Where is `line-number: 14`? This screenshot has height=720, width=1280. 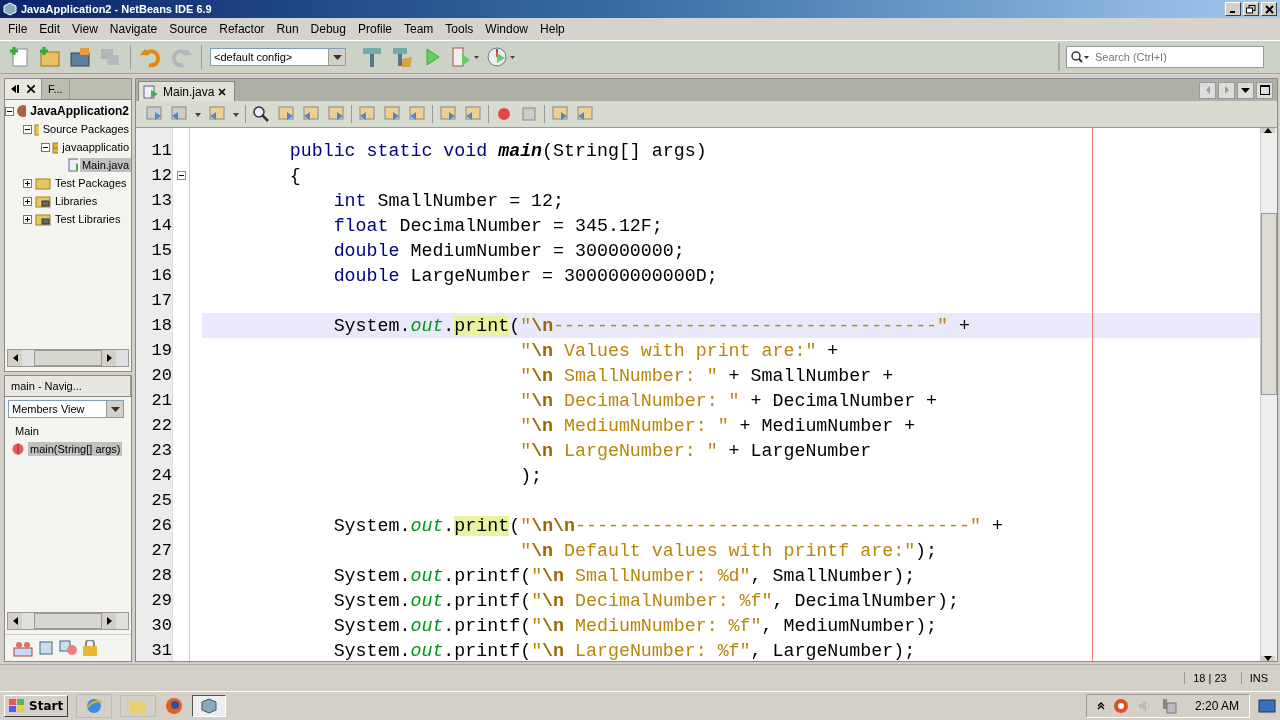
line-number: 14 is located at coordinates (161, 225).